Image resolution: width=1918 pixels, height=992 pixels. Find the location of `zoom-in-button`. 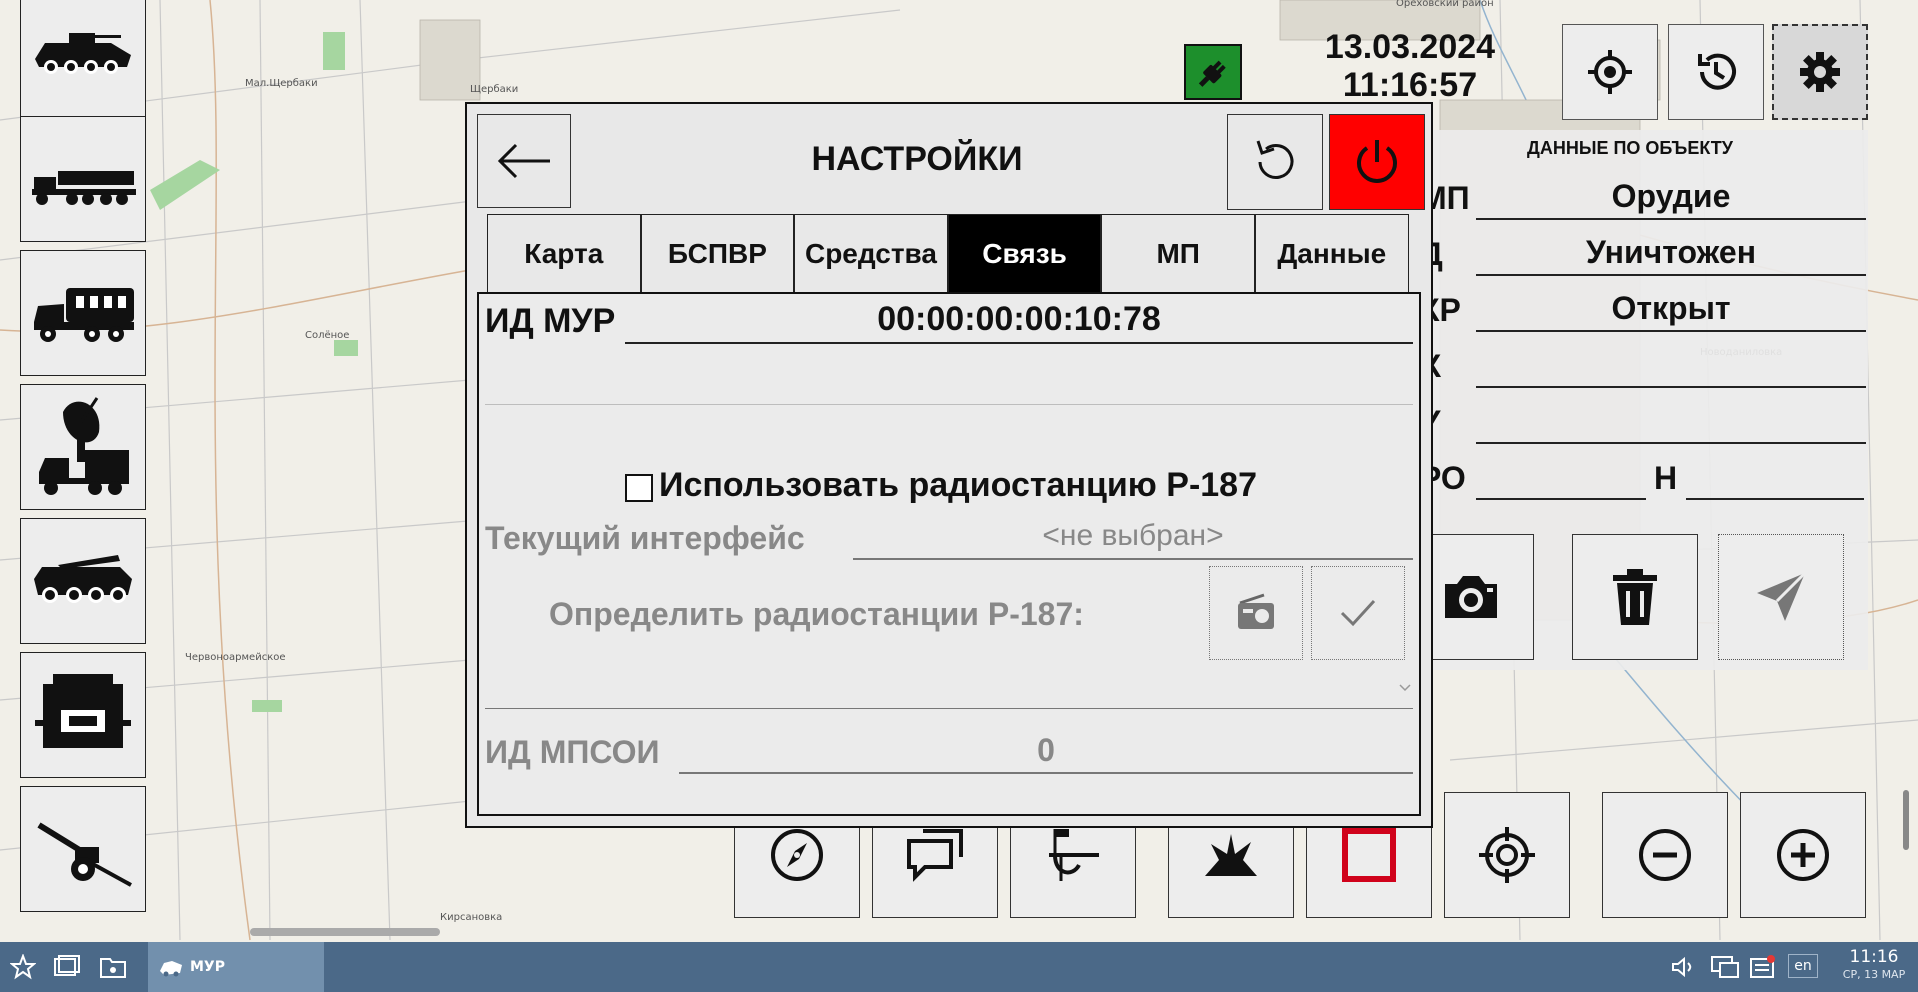

zoom-in-button is located at coordinates (1803, 855).